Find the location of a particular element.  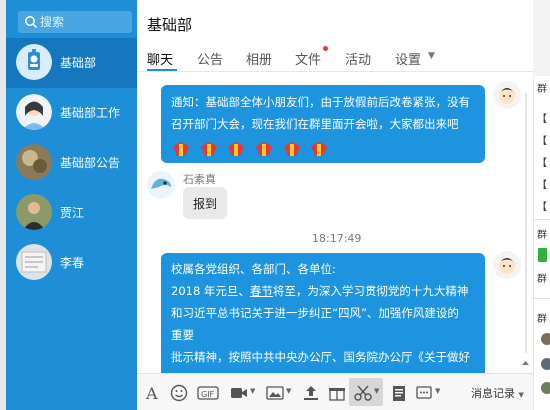

message-timestamp: 18:17:49 is located at coordinates (337, 238).